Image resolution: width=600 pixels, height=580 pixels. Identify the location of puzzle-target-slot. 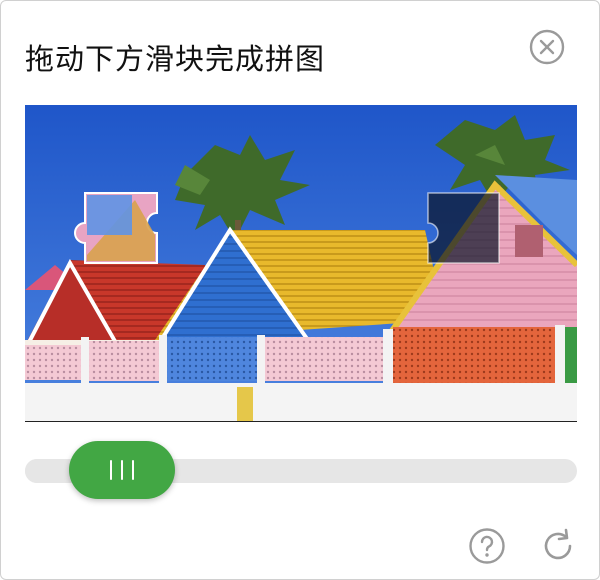
(463, 228).